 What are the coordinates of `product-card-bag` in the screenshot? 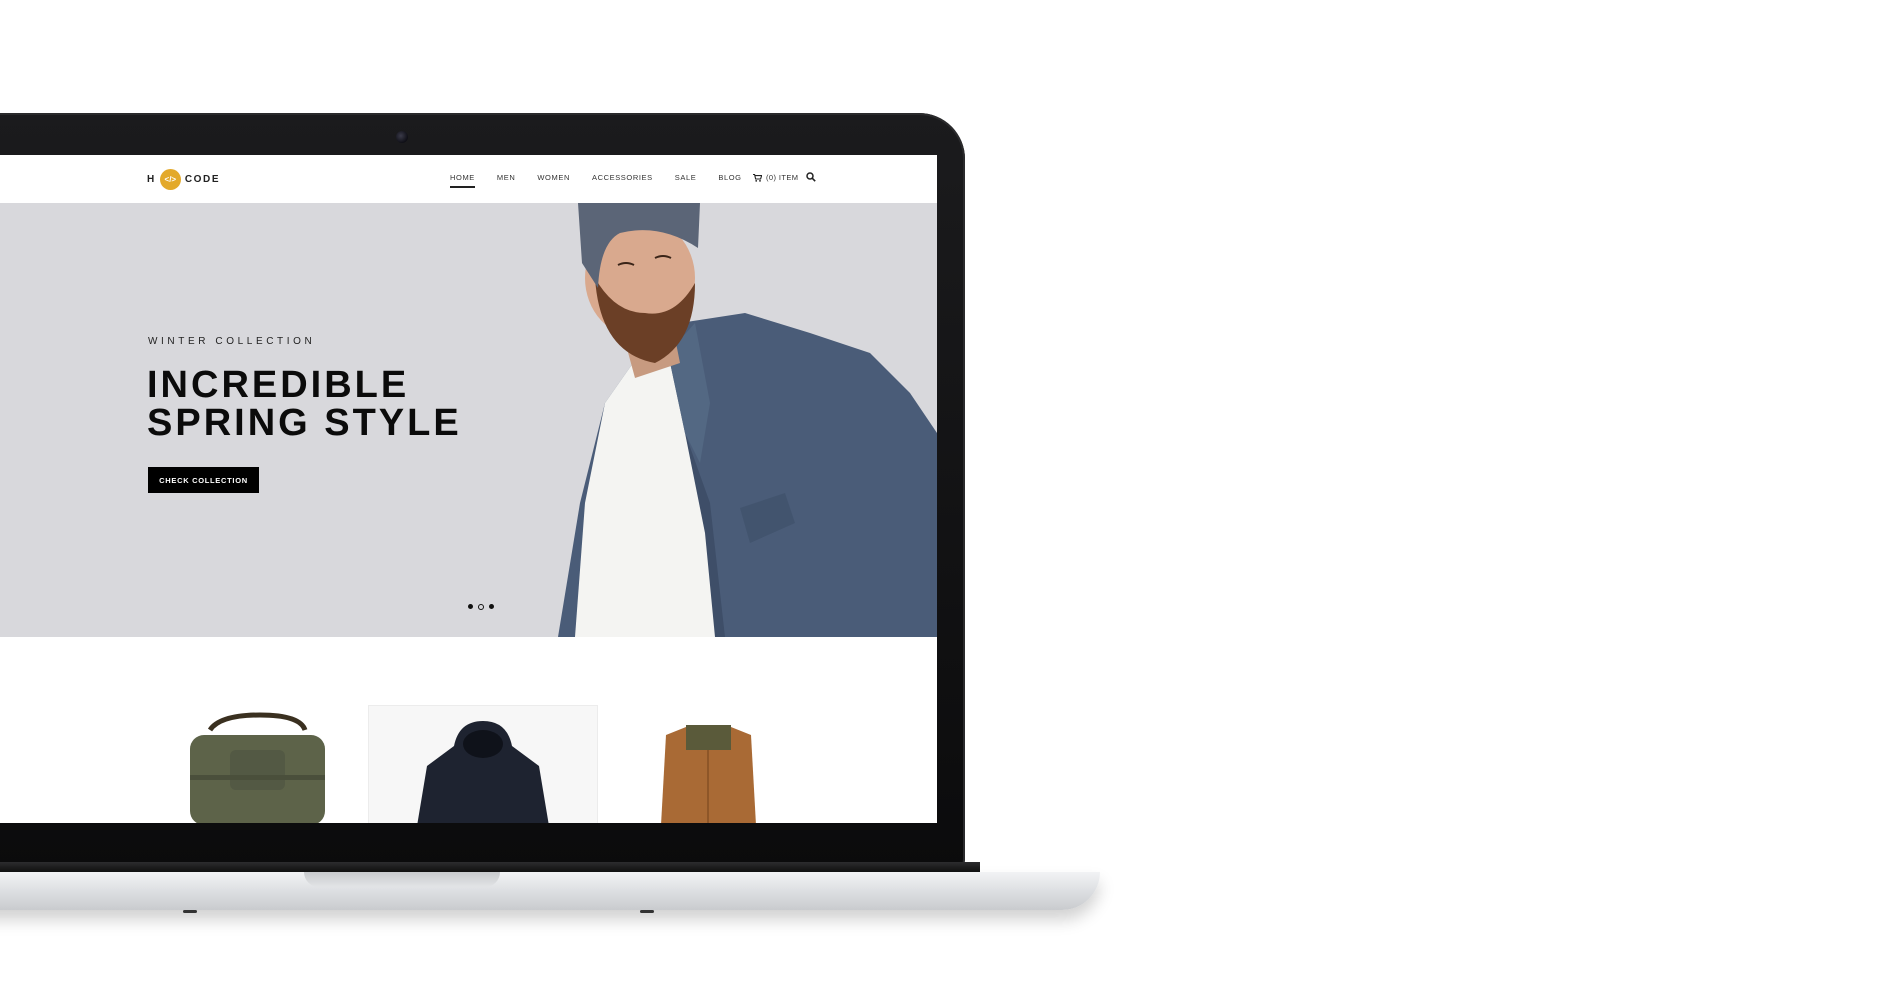 It's located at (254, 764).